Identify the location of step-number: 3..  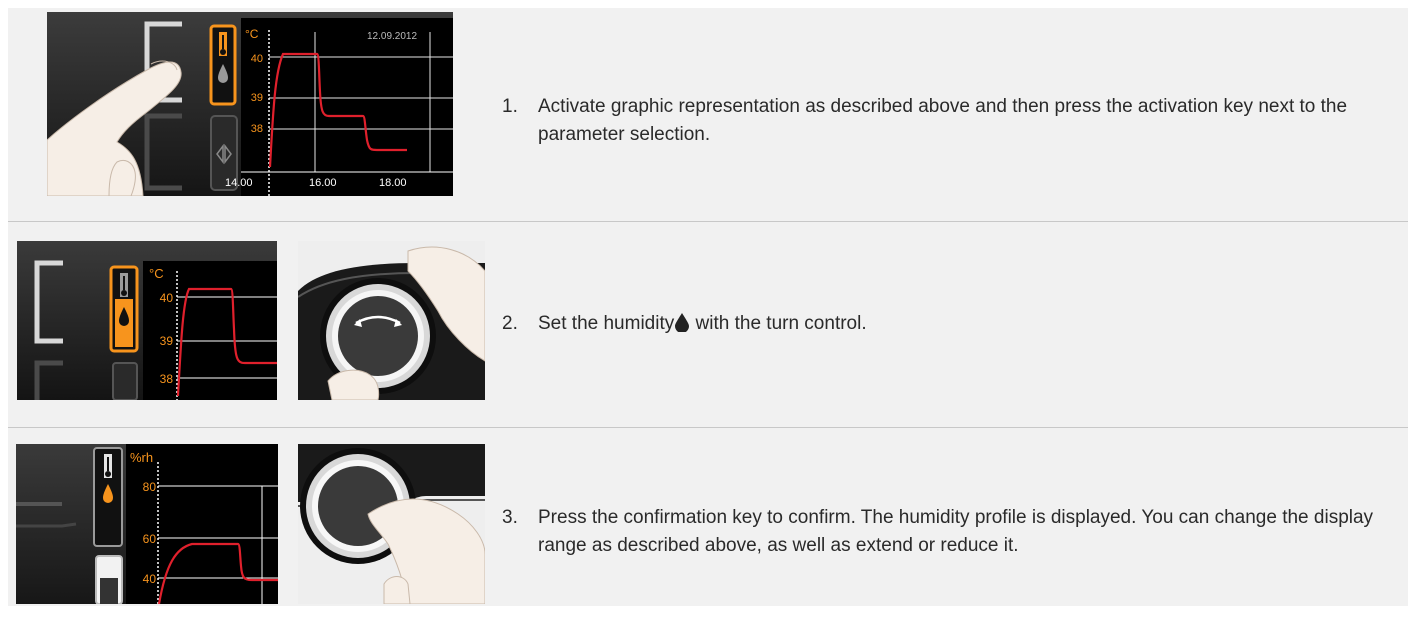
(510, 517).